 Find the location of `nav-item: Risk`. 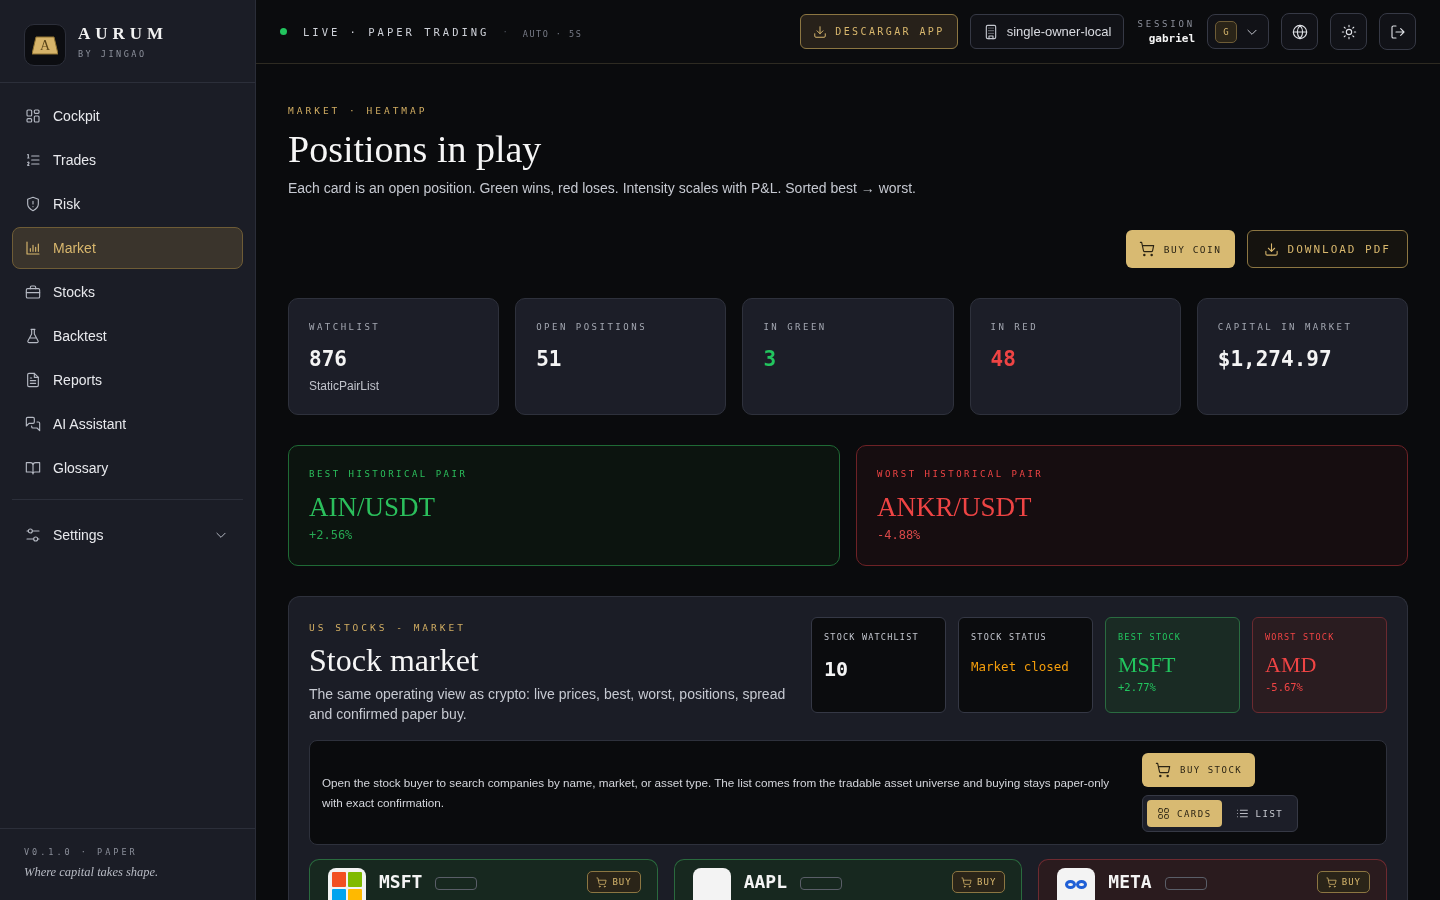

nav-item: Risk is located at coordinates (127, 204).